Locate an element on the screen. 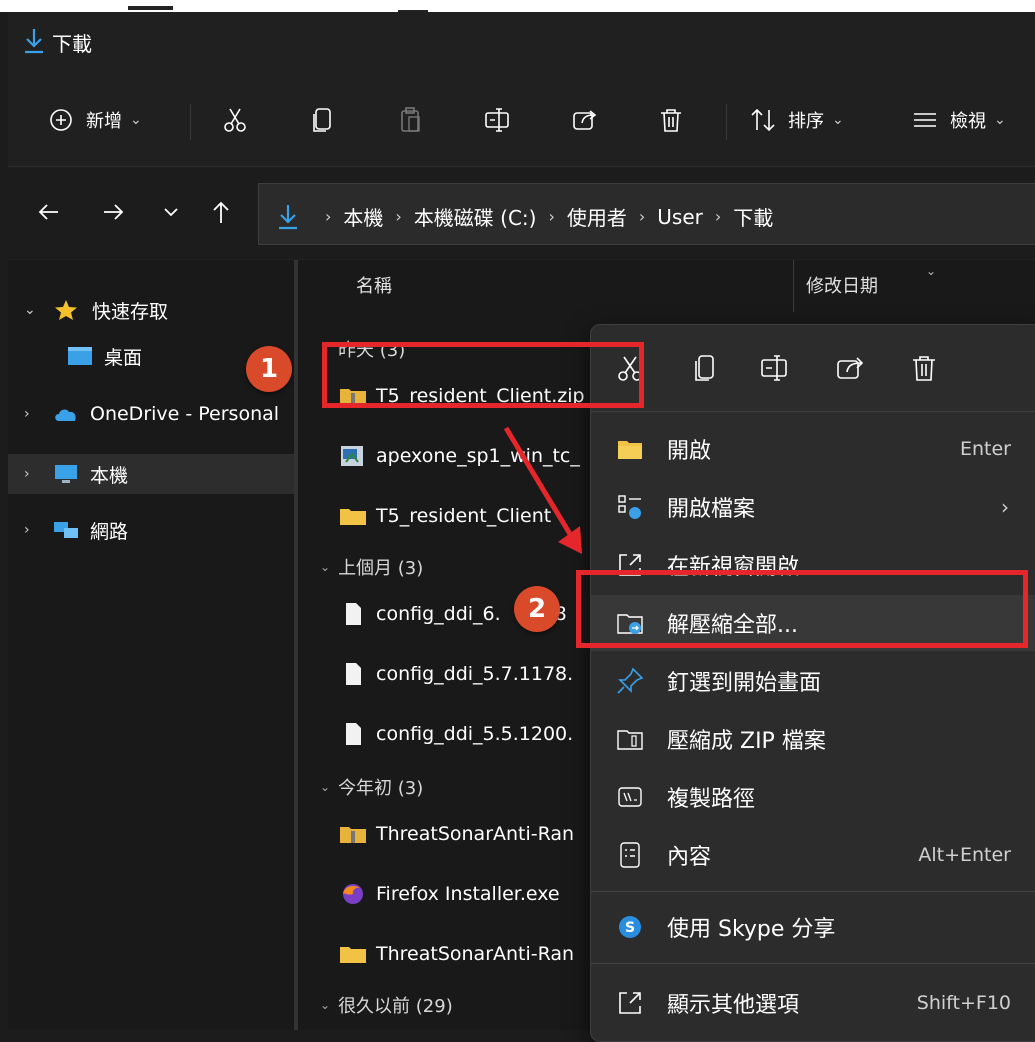 The image size is (1035, 1042). sort-icon is located at coordinates (763, 120).